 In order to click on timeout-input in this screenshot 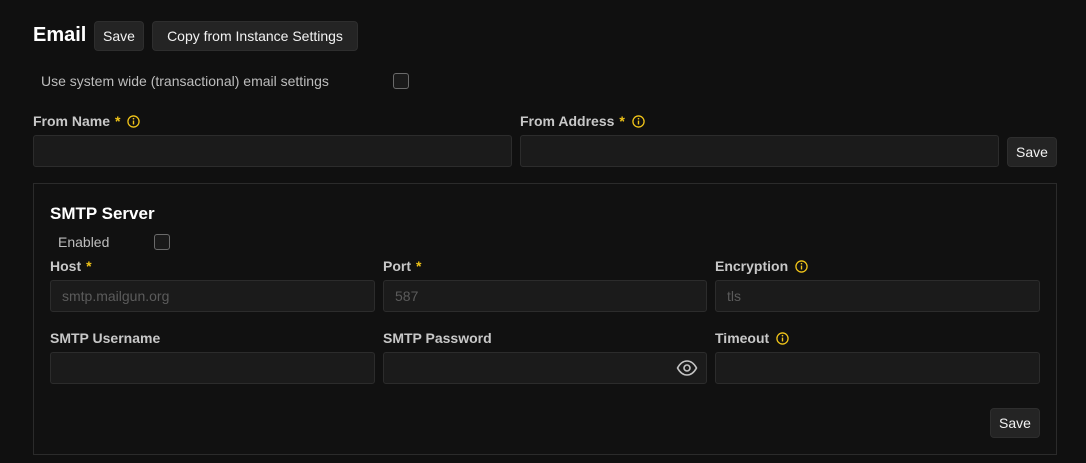, I will do `click(877, 368)`.